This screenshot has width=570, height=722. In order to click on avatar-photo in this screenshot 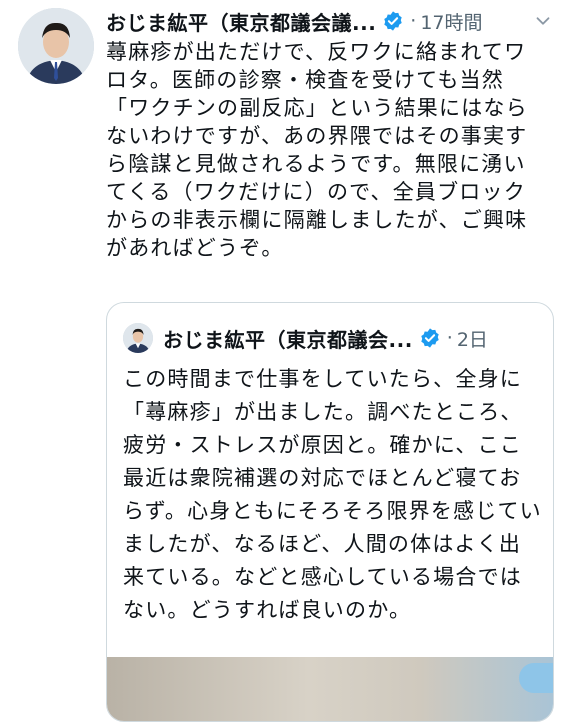, I will do `click(56, 46)`.